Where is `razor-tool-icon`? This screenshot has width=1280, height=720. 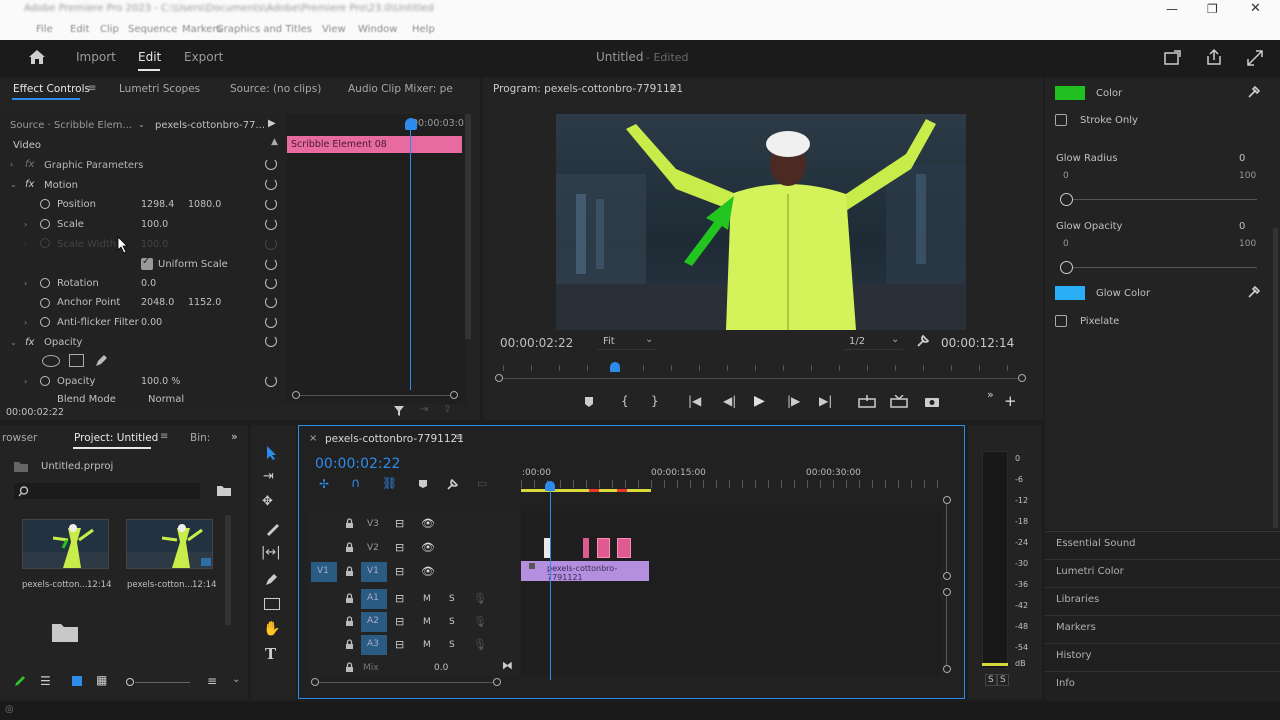
razor-tool-icon is located at coordinates (272, 529).